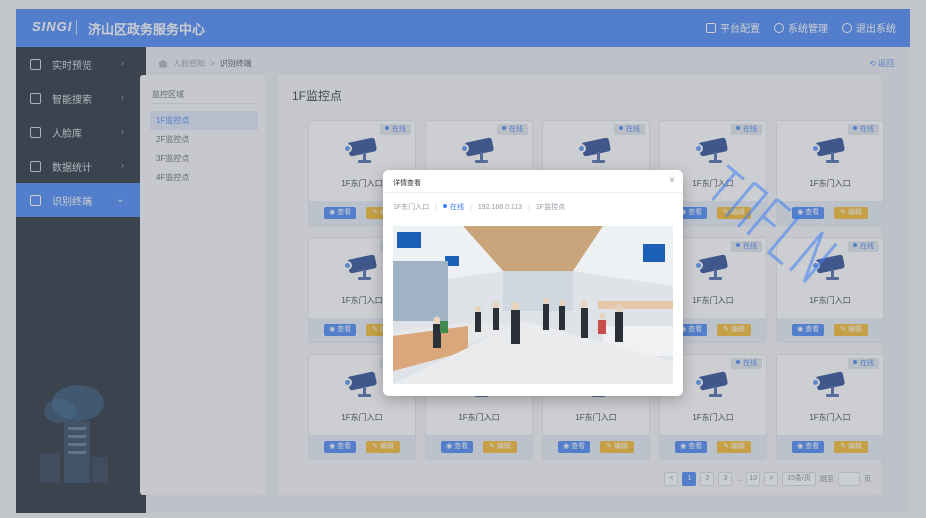 The image size is (926, 518). What do you see at coordinates (457, 207) in the screenshot?
I see `modal-status-label: 在线` at bounding box center [457, 207].